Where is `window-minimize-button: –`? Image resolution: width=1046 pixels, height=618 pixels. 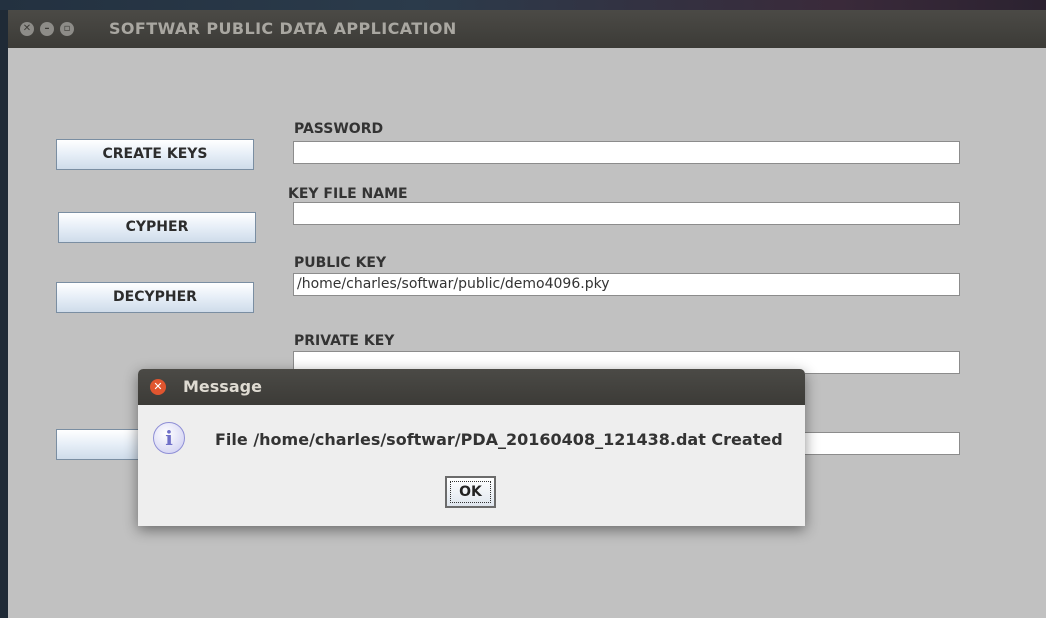
window-minimize-button: – is located at coordinates (47, 29).